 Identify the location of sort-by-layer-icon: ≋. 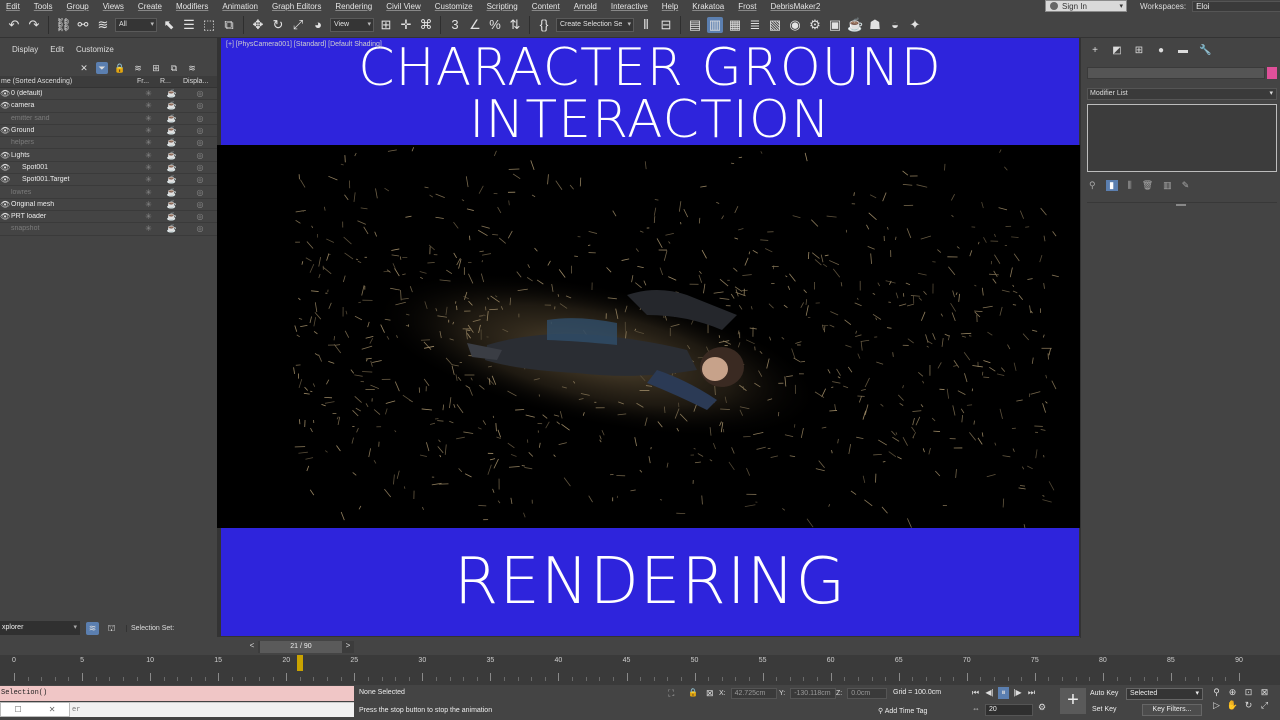
(92, 628).